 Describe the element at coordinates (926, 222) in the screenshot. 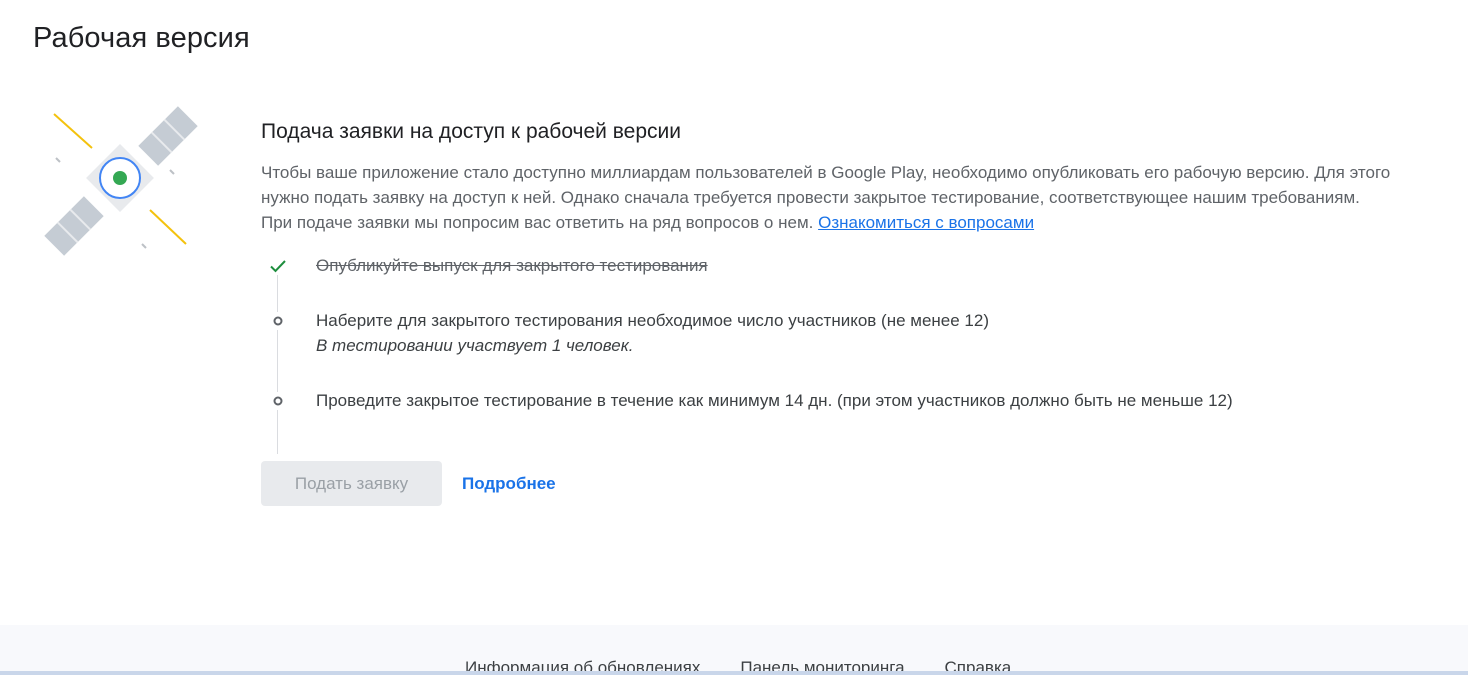

I see `view-questions-link: Ознакомиться с вопросами` at that location.